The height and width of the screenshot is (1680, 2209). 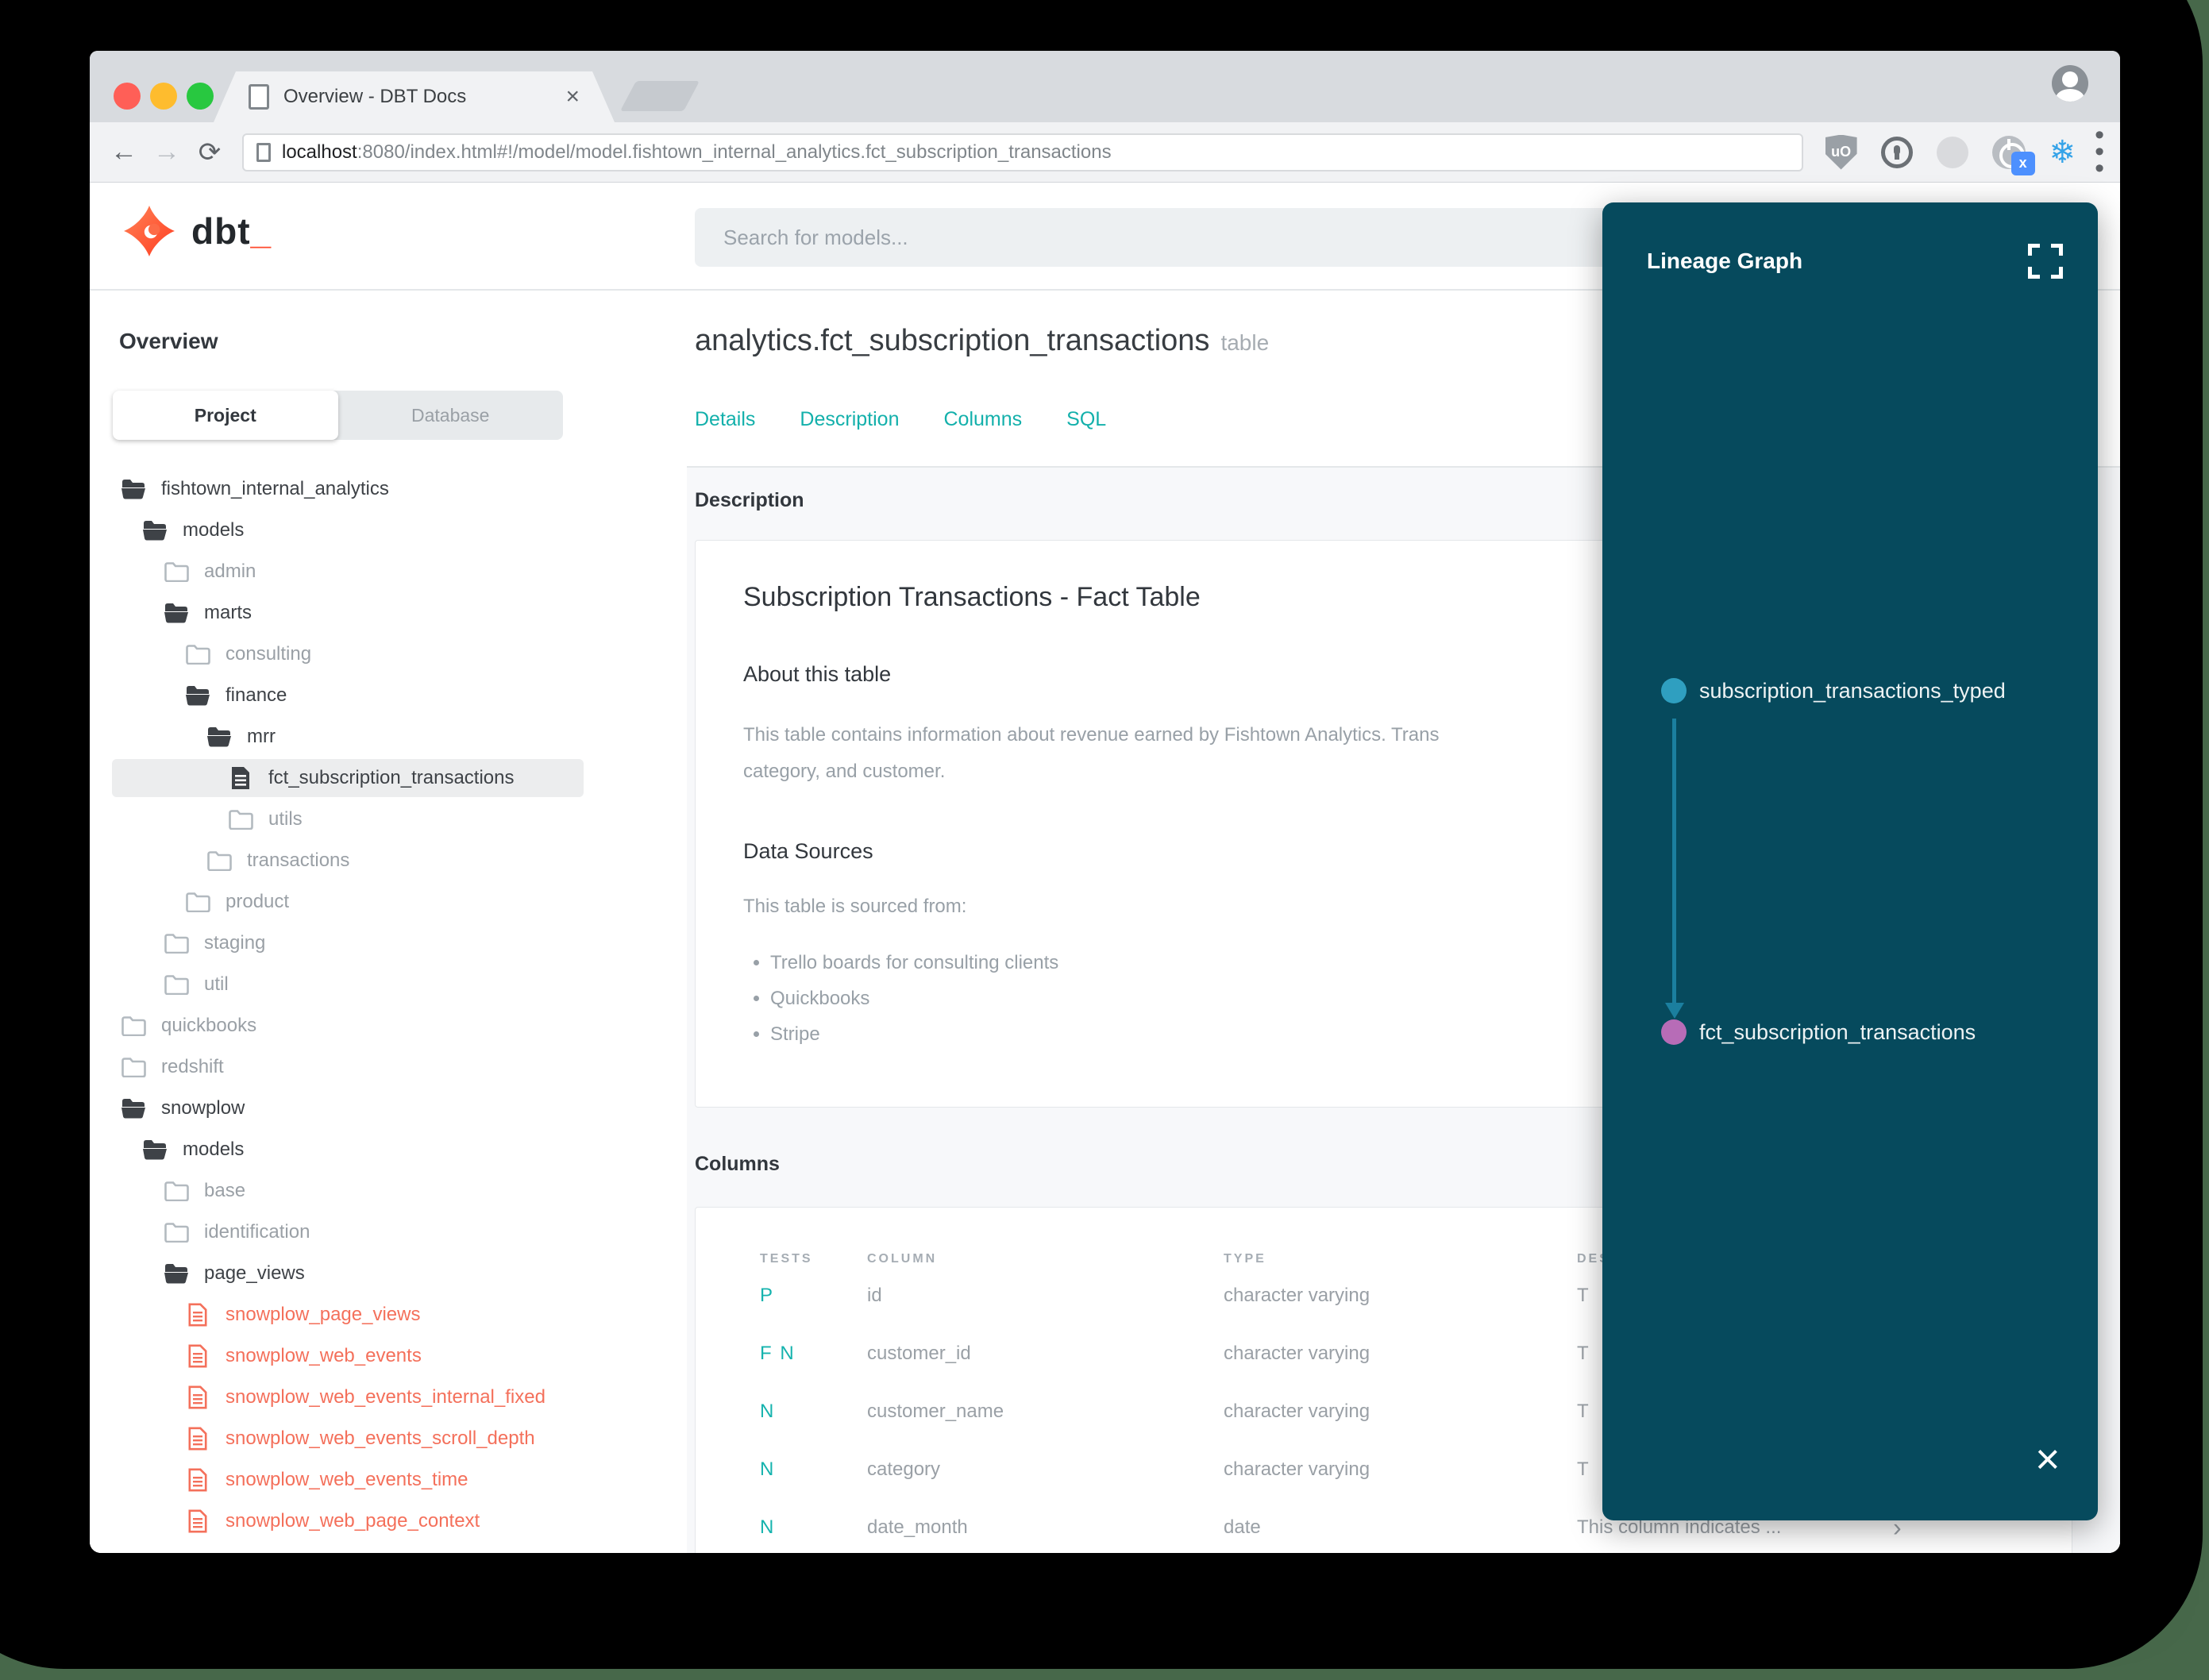 I want to click on close-window-button, so click(x=127, y=96).